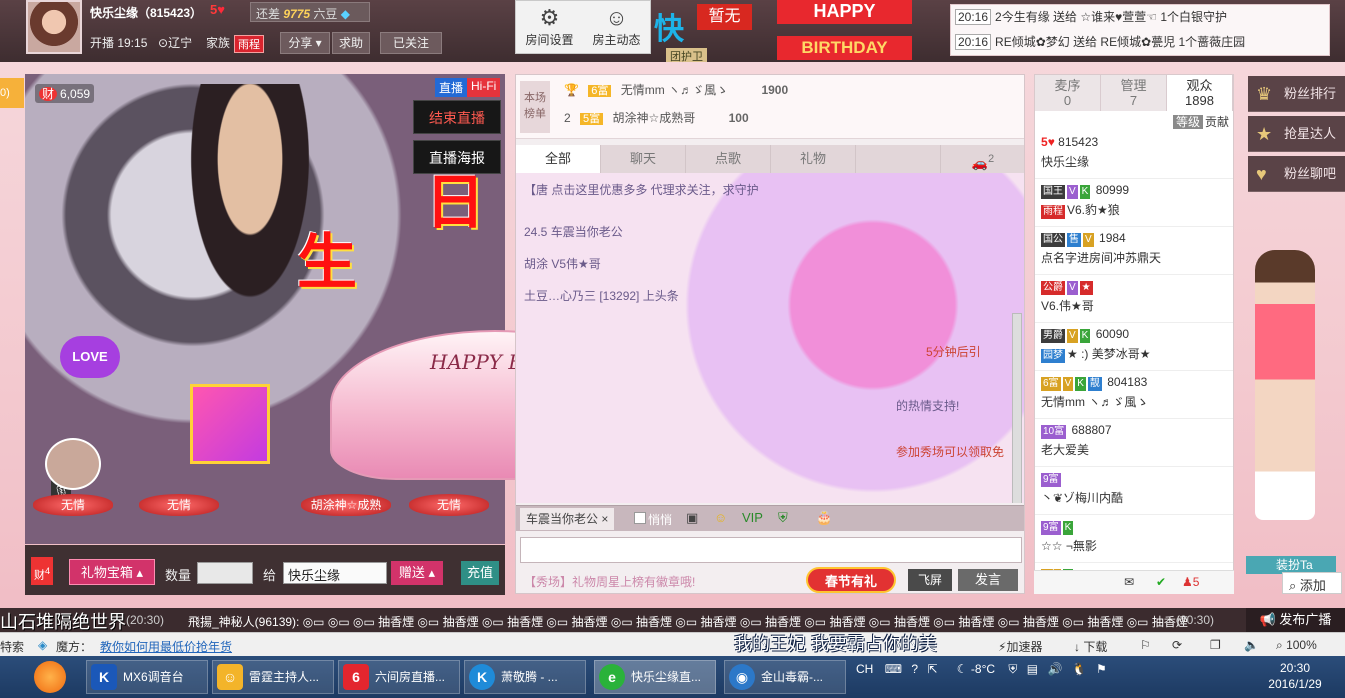  What do you see at coordinates (1200, 93) in the screenshot?
I see `tab-viewers: 观众 1898` at bounding box center [1200, 93].